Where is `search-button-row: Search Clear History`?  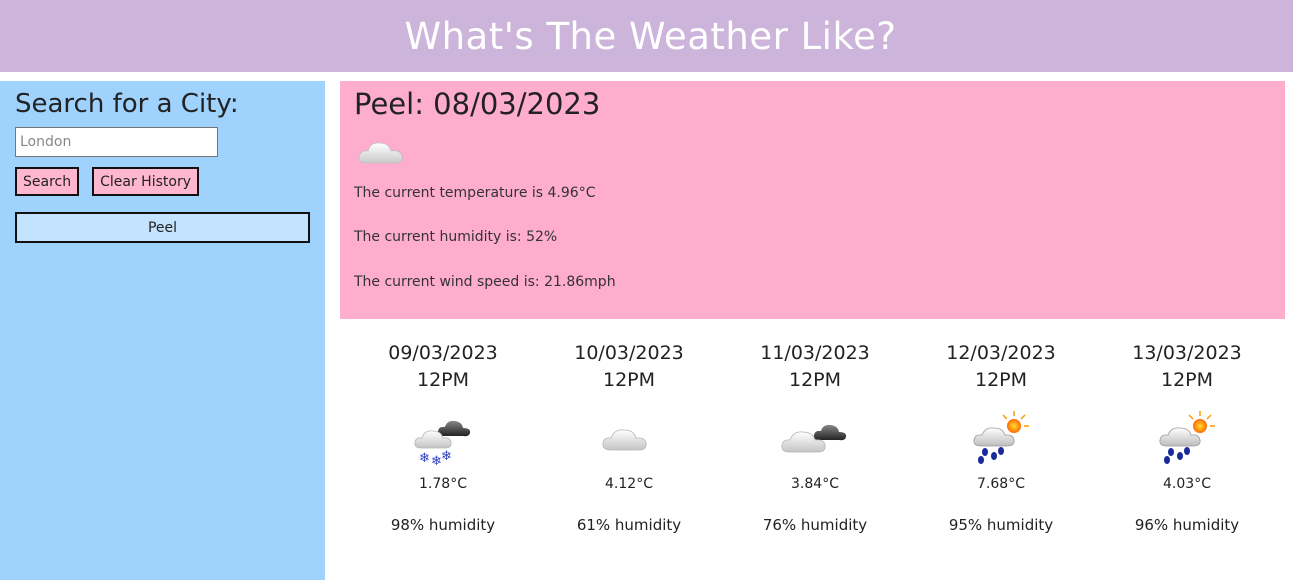
search-button-row: Search Clear History is located at coordinates (162, 181).